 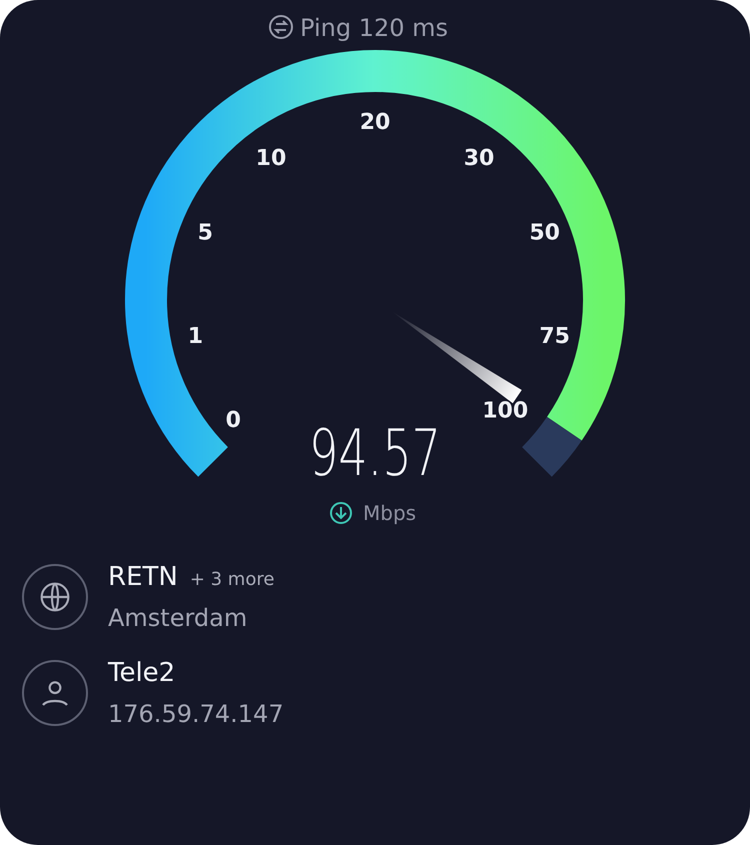 What do you see at coordinates (233, 420) in the screenshot?
I see `tick-label: 0` at bounding box center [233, 420].